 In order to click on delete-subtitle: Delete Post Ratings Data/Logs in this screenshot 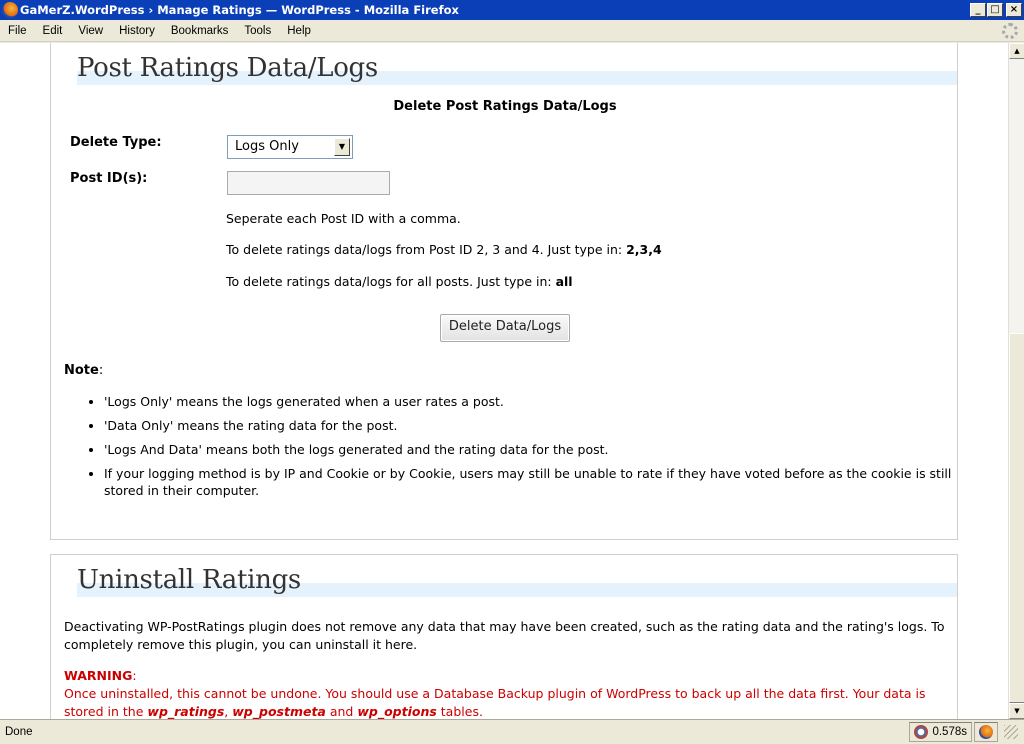, I will do `click(505, 106)`.